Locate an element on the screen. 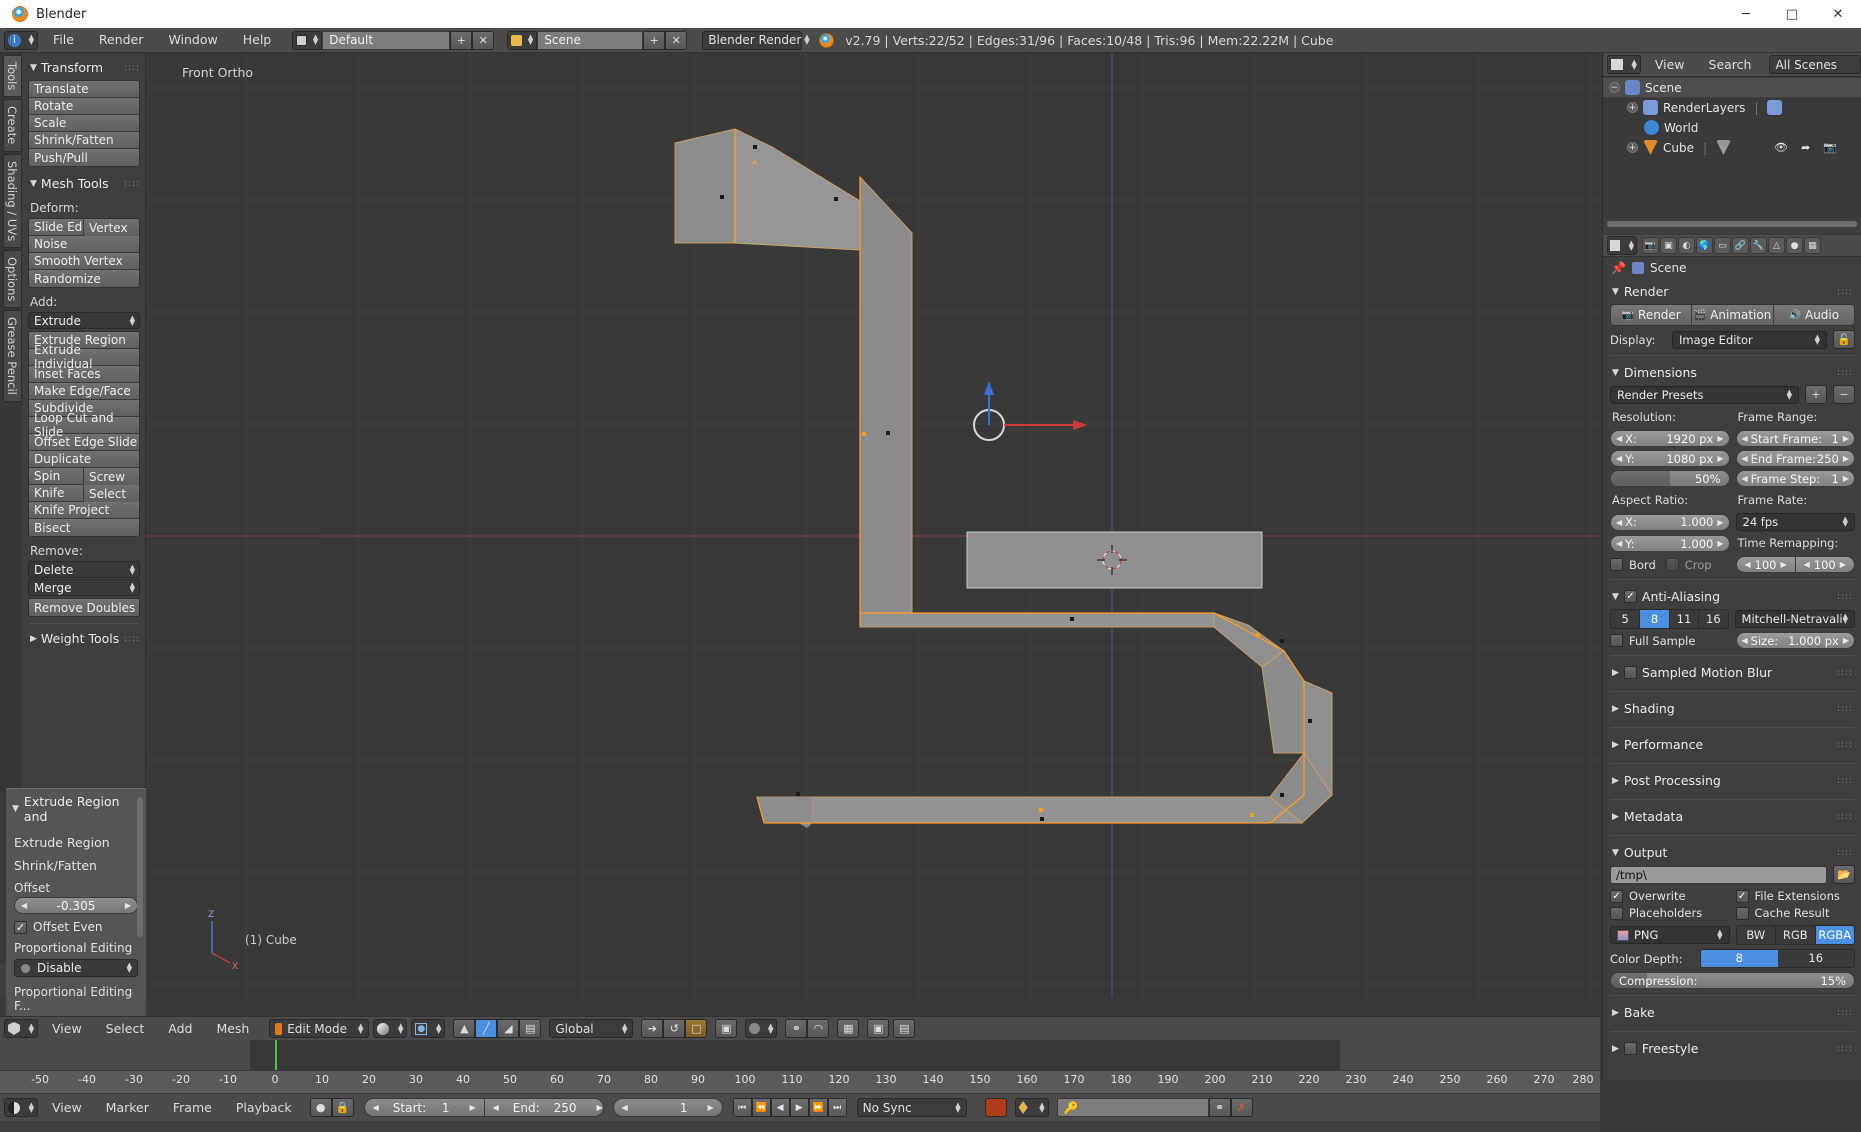 The image size is (1861, 1132). aa-sample-16: 16 is located at coordinates (1713, 619).